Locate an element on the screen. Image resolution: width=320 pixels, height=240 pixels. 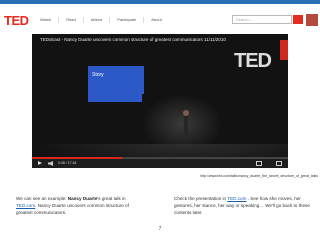
slide-text: Story is located at coordinates (98, 75).